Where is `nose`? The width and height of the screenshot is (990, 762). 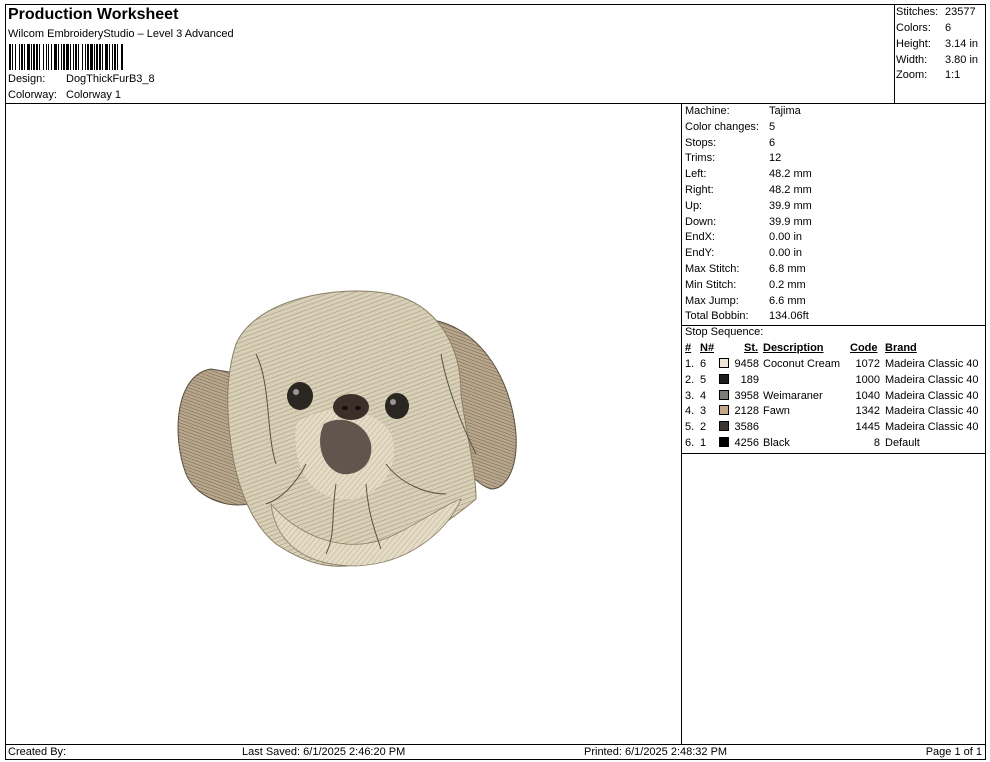 nose is located at coordinates (351, 407).